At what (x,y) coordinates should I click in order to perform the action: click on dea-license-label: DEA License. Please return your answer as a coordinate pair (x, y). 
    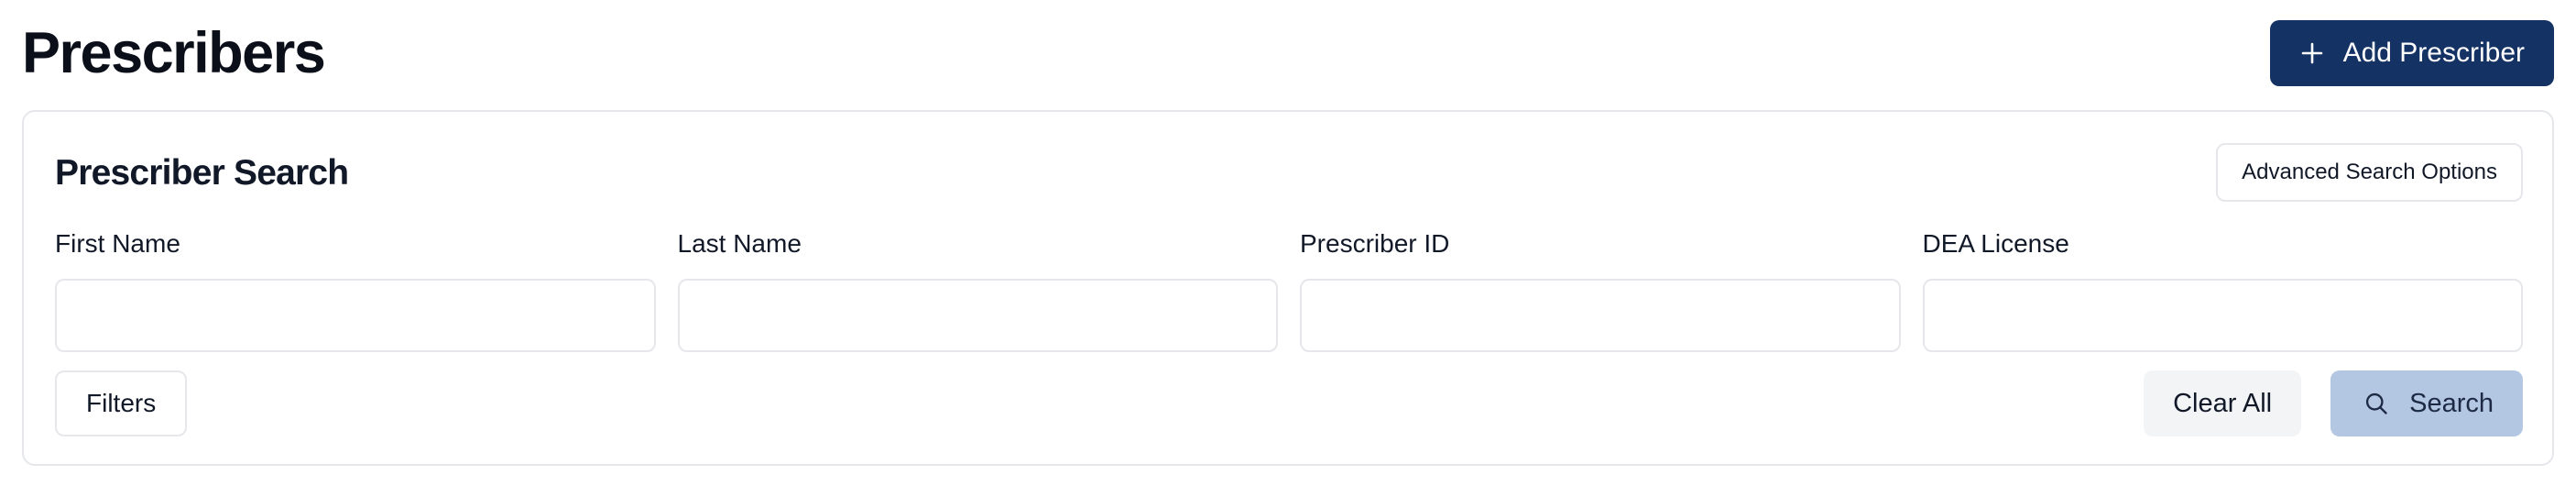
    Looking at the image, I should click on (1996, 243).